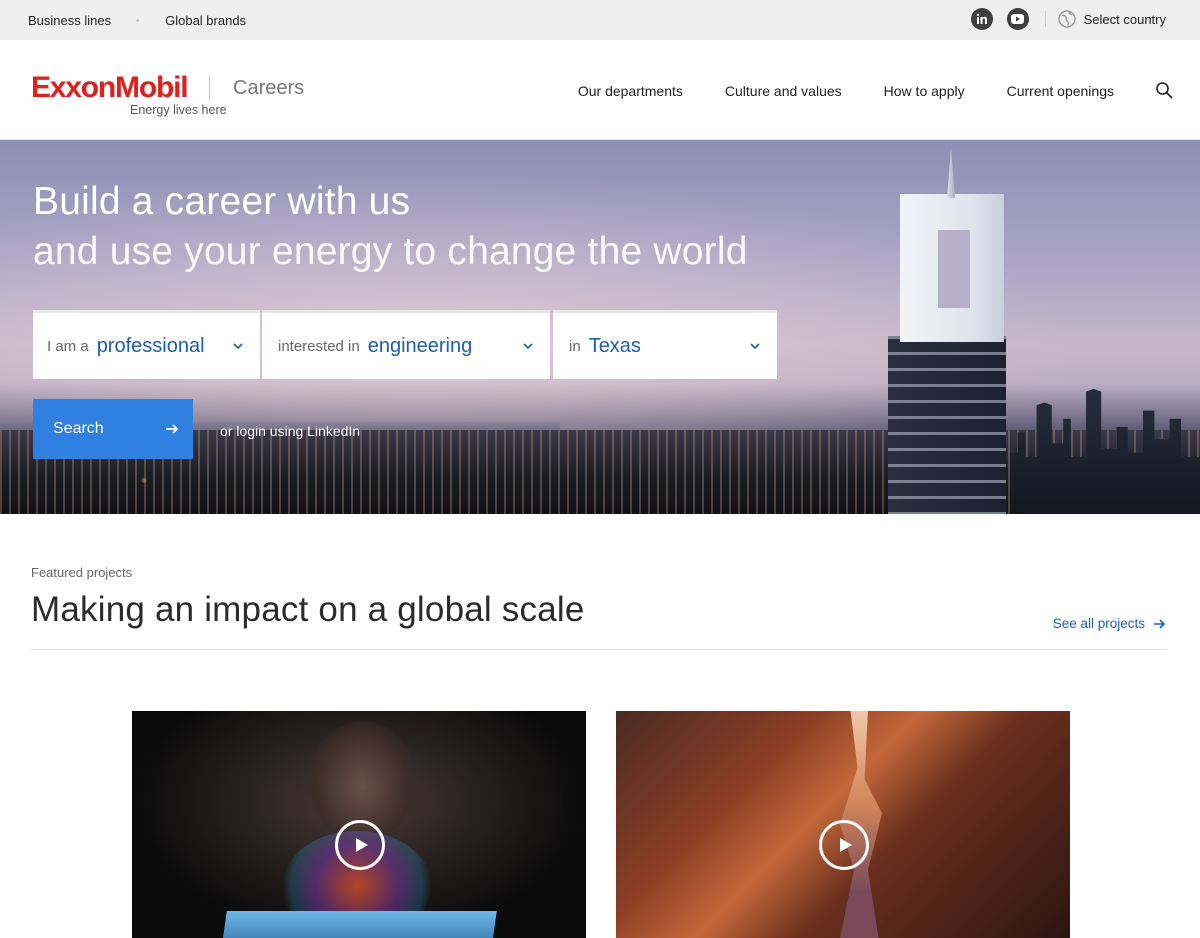  What do you see at coordinates (1098, 623) in the screenshot?
I see `see-all-projects-label: See all projects` at bounding box center [1098, 623].